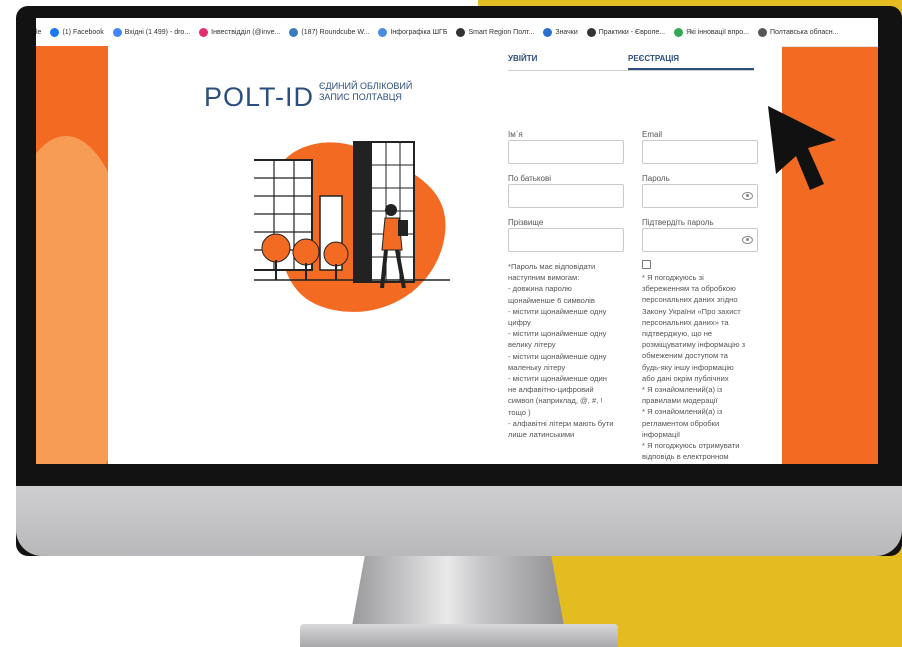  I want to click on consent-line: підтверджую, що не, so click(677, 334).